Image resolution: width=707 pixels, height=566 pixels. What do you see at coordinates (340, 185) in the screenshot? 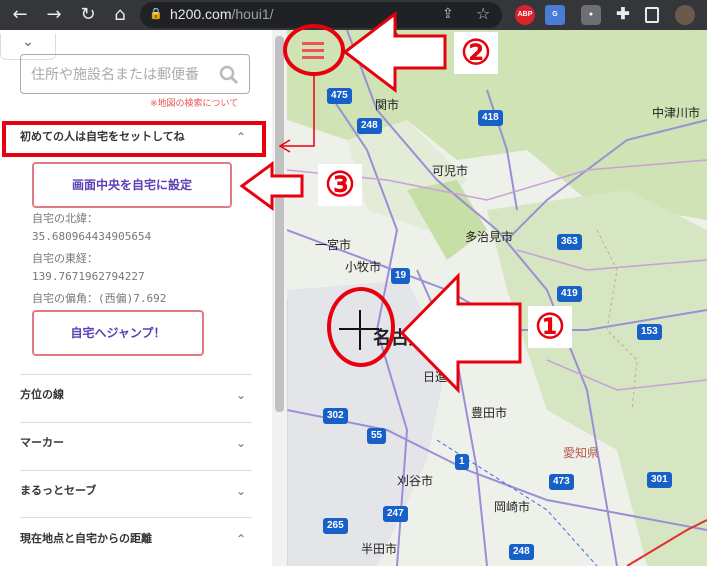
I see `annotation-number-3: ③` at bounding box center [340, 185].